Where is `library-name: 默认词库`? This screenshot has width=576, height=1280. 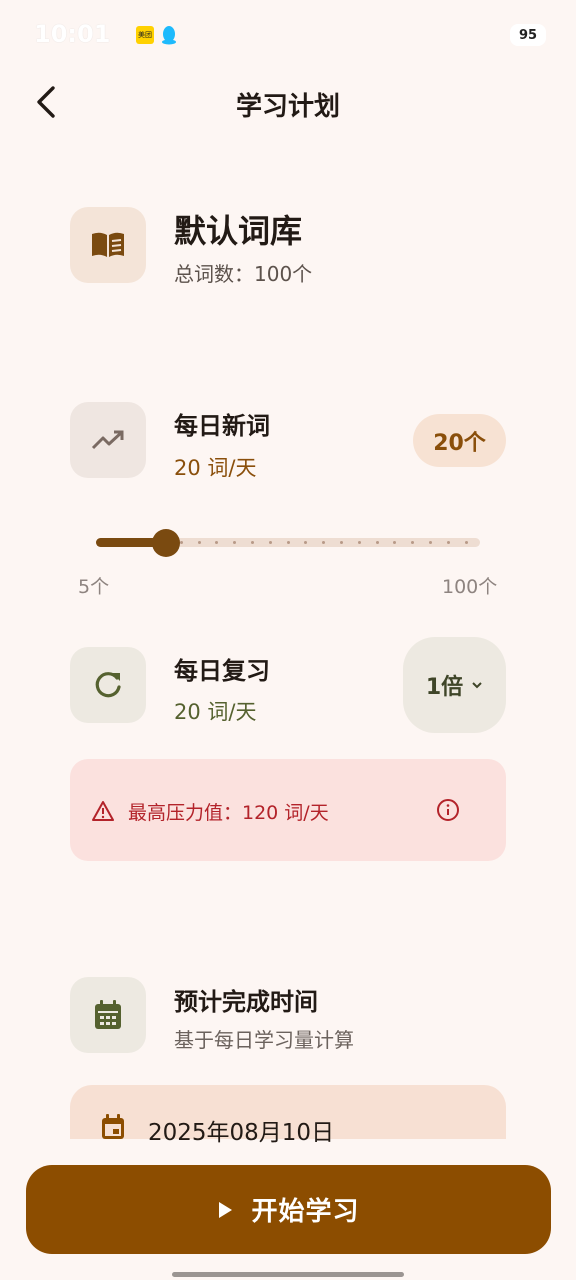 library-name: 默认词库 is located at coordinates (238, 231).